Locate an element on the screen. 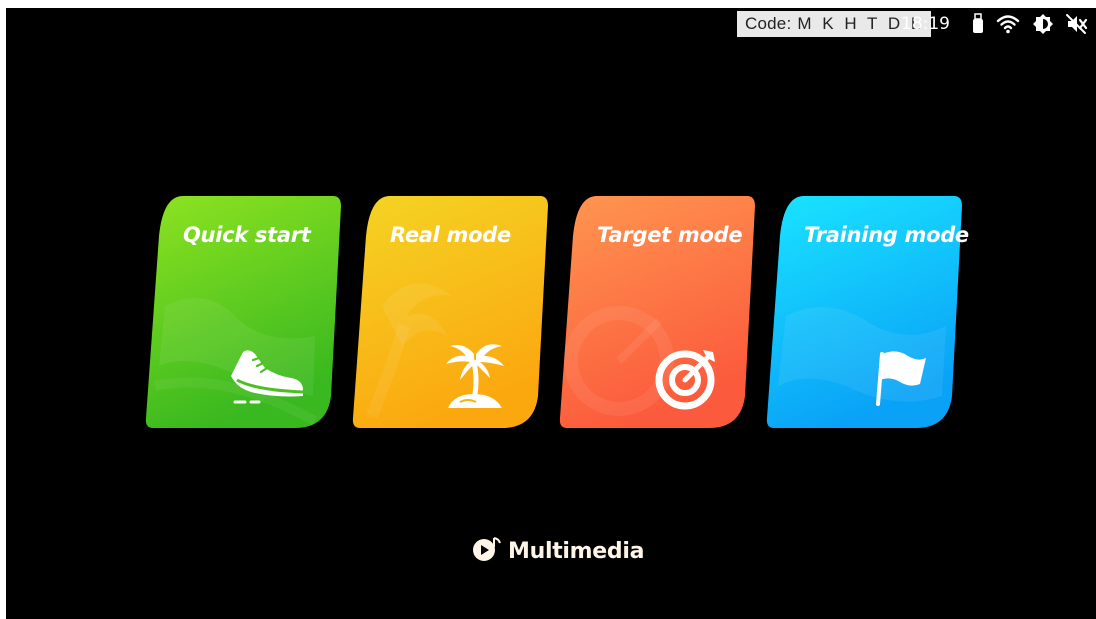 Image resolution: width=1096 pixels, height=619 pixels. target-mode-label: Target mode is located at coordinates (670, 235).